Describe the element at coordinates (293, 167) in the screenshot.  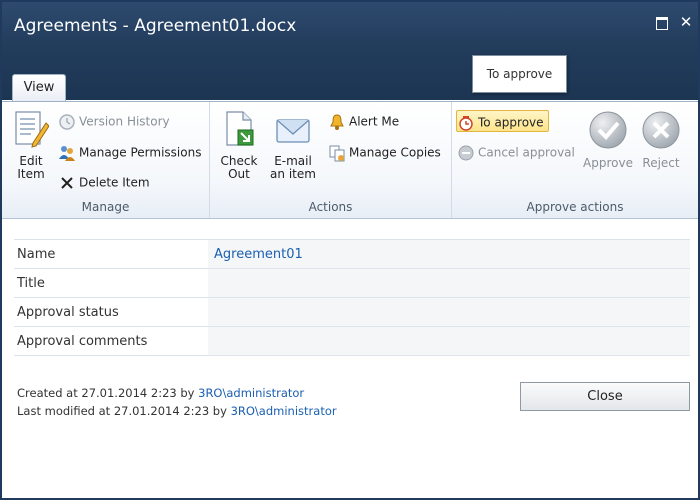
I see `email-item-label: E-mail an item` at that location.